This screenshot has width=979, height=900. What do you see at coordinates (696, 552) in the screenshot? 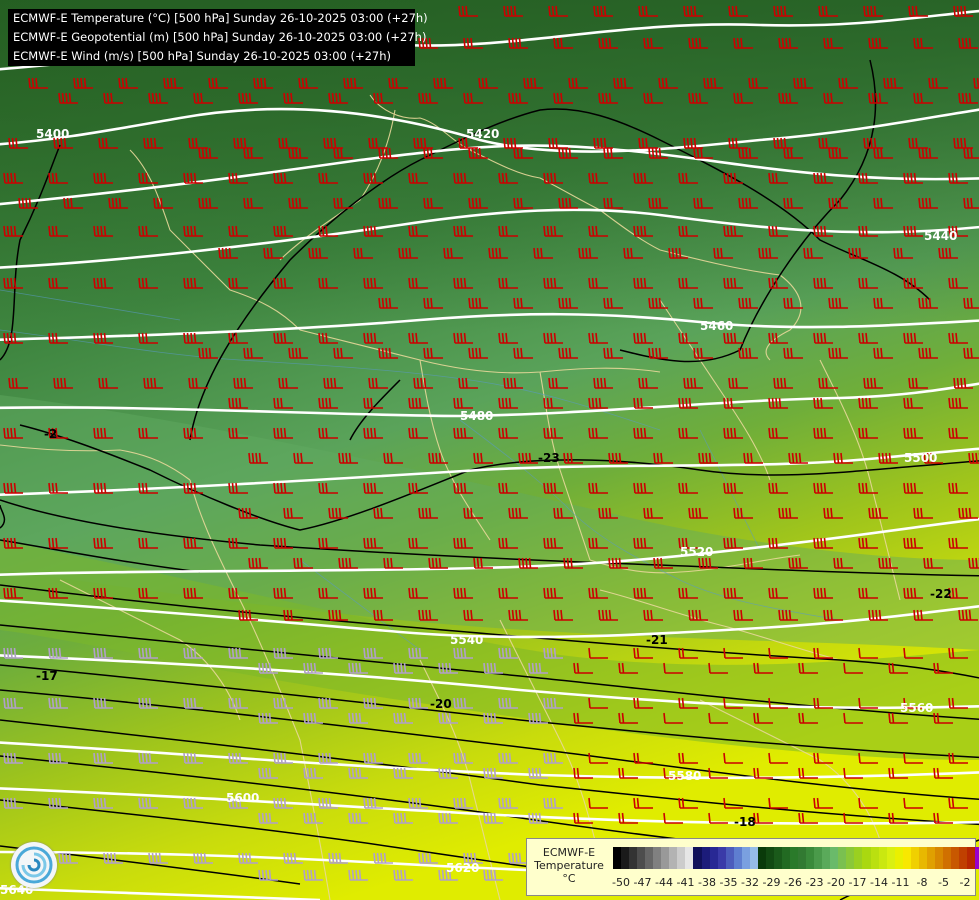
I see `contour-label: 5520` at bounding box center [696, 552].